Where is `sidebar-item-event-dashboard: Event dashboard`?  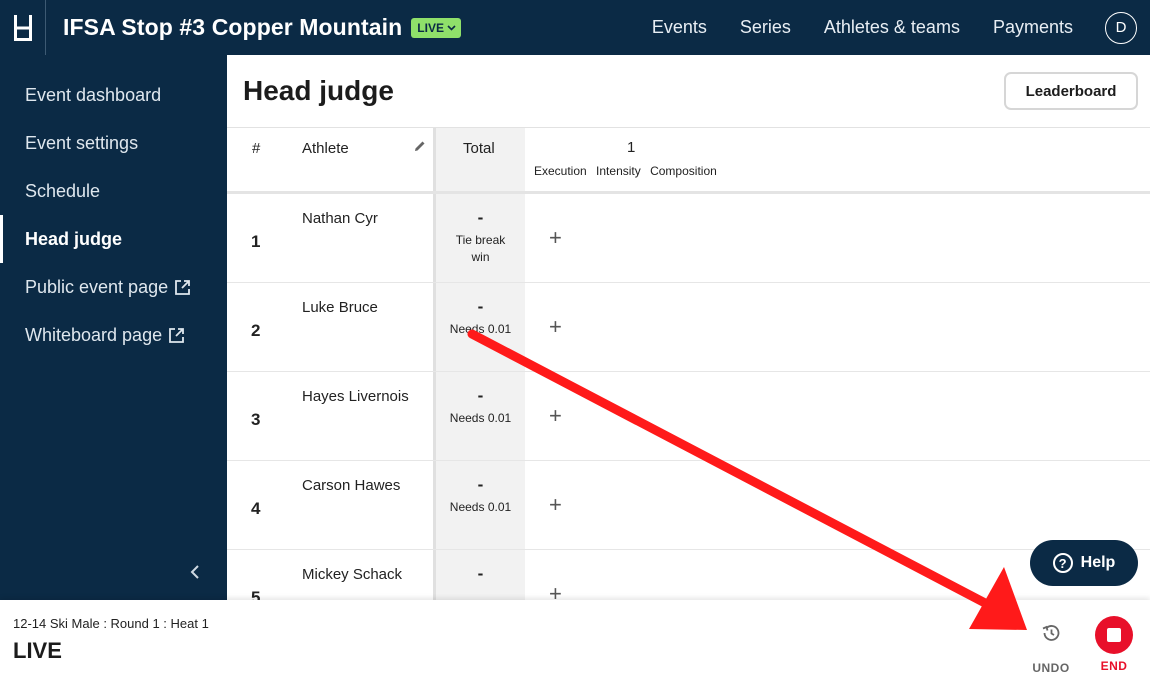 sidebar-item-event-dashboard: Event dashboard is located at coordinates (113, 95).